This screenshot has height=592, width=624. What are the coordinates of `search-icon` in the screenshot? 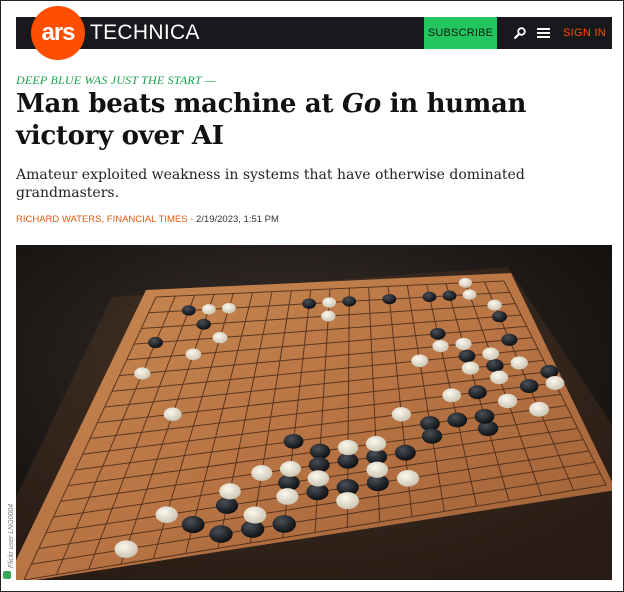 It's located at (520, 33).